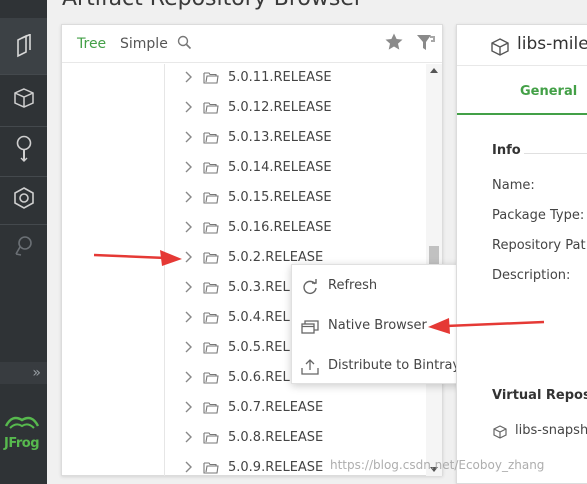 Image resolution: width=587 pixels, height=484 pixels. Describe the element at coordinates (144, 44) in the screenshot. I see `tab-simple: Simple` at that location.